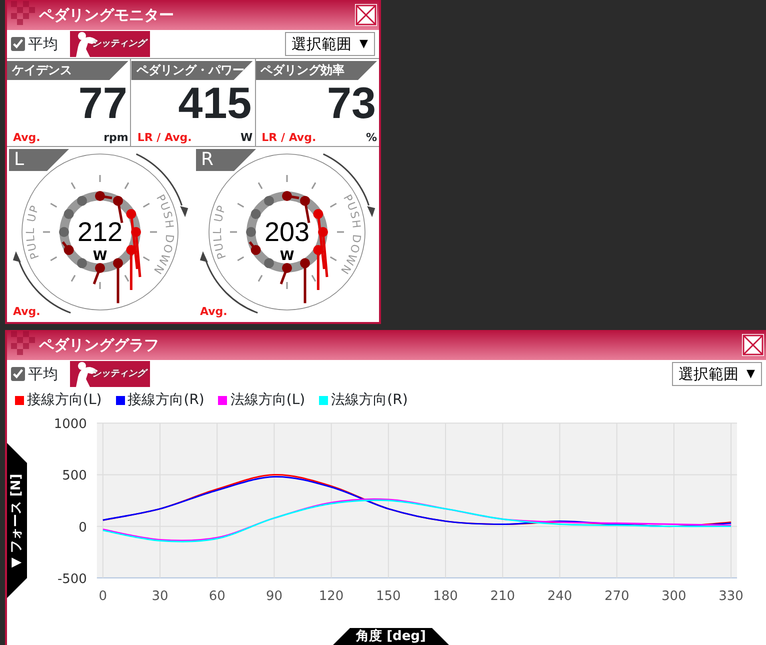 The height and width of the screenshot is (645, 766). Describe the element at coordinates (369, 400) in the screenshot. I see `legend-label: 法線方向(R)` at that location.